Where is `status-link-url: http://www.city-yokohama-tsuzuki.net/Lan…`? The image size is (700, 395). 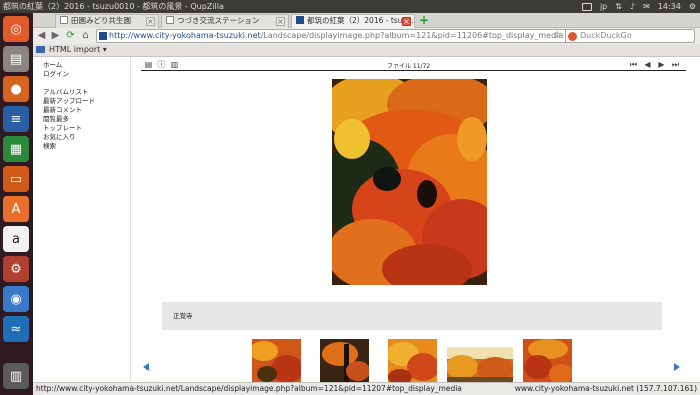 status-link-url: http://www.city-yokohama-tsuzuki.net/Lan… is located at coordinates (249, 388).